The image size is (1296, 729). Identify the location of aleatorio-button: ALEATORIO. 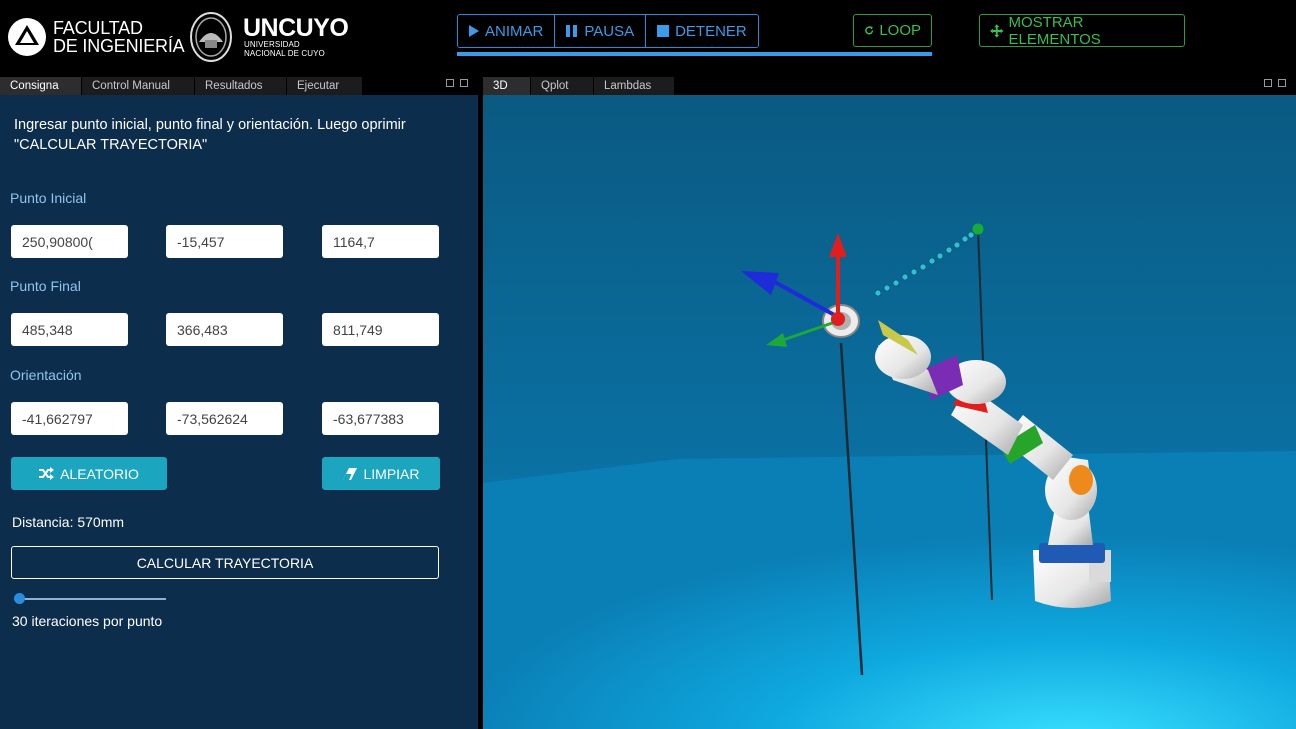
(89, 473).